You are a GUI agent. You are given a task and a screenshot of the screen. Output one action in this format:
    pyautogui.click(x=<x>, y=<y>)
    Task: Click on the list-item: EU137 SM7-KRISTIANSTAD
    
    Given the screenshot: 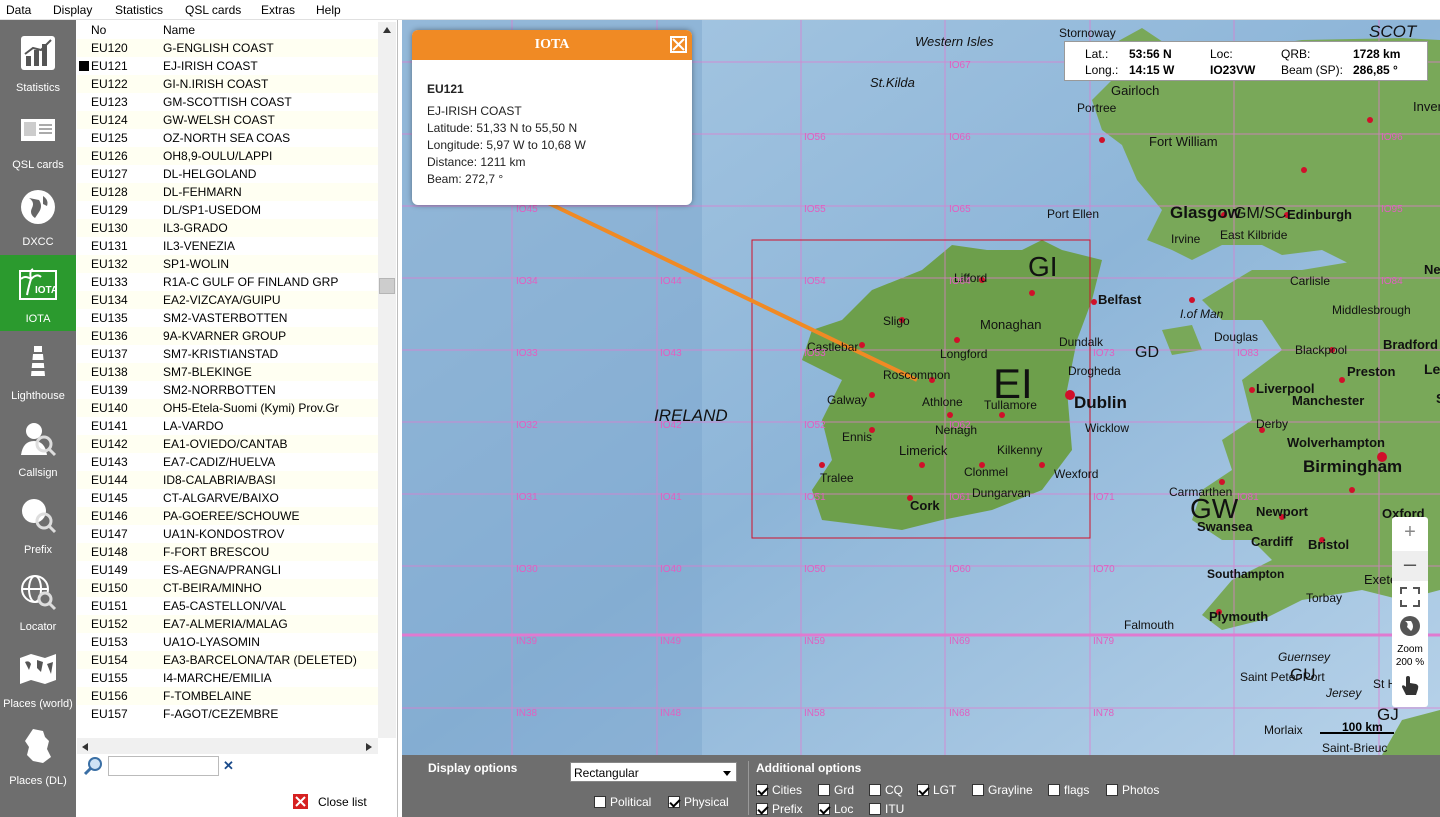 What is the action you would take?
    pyautogui.click(x=227, y=354)
    